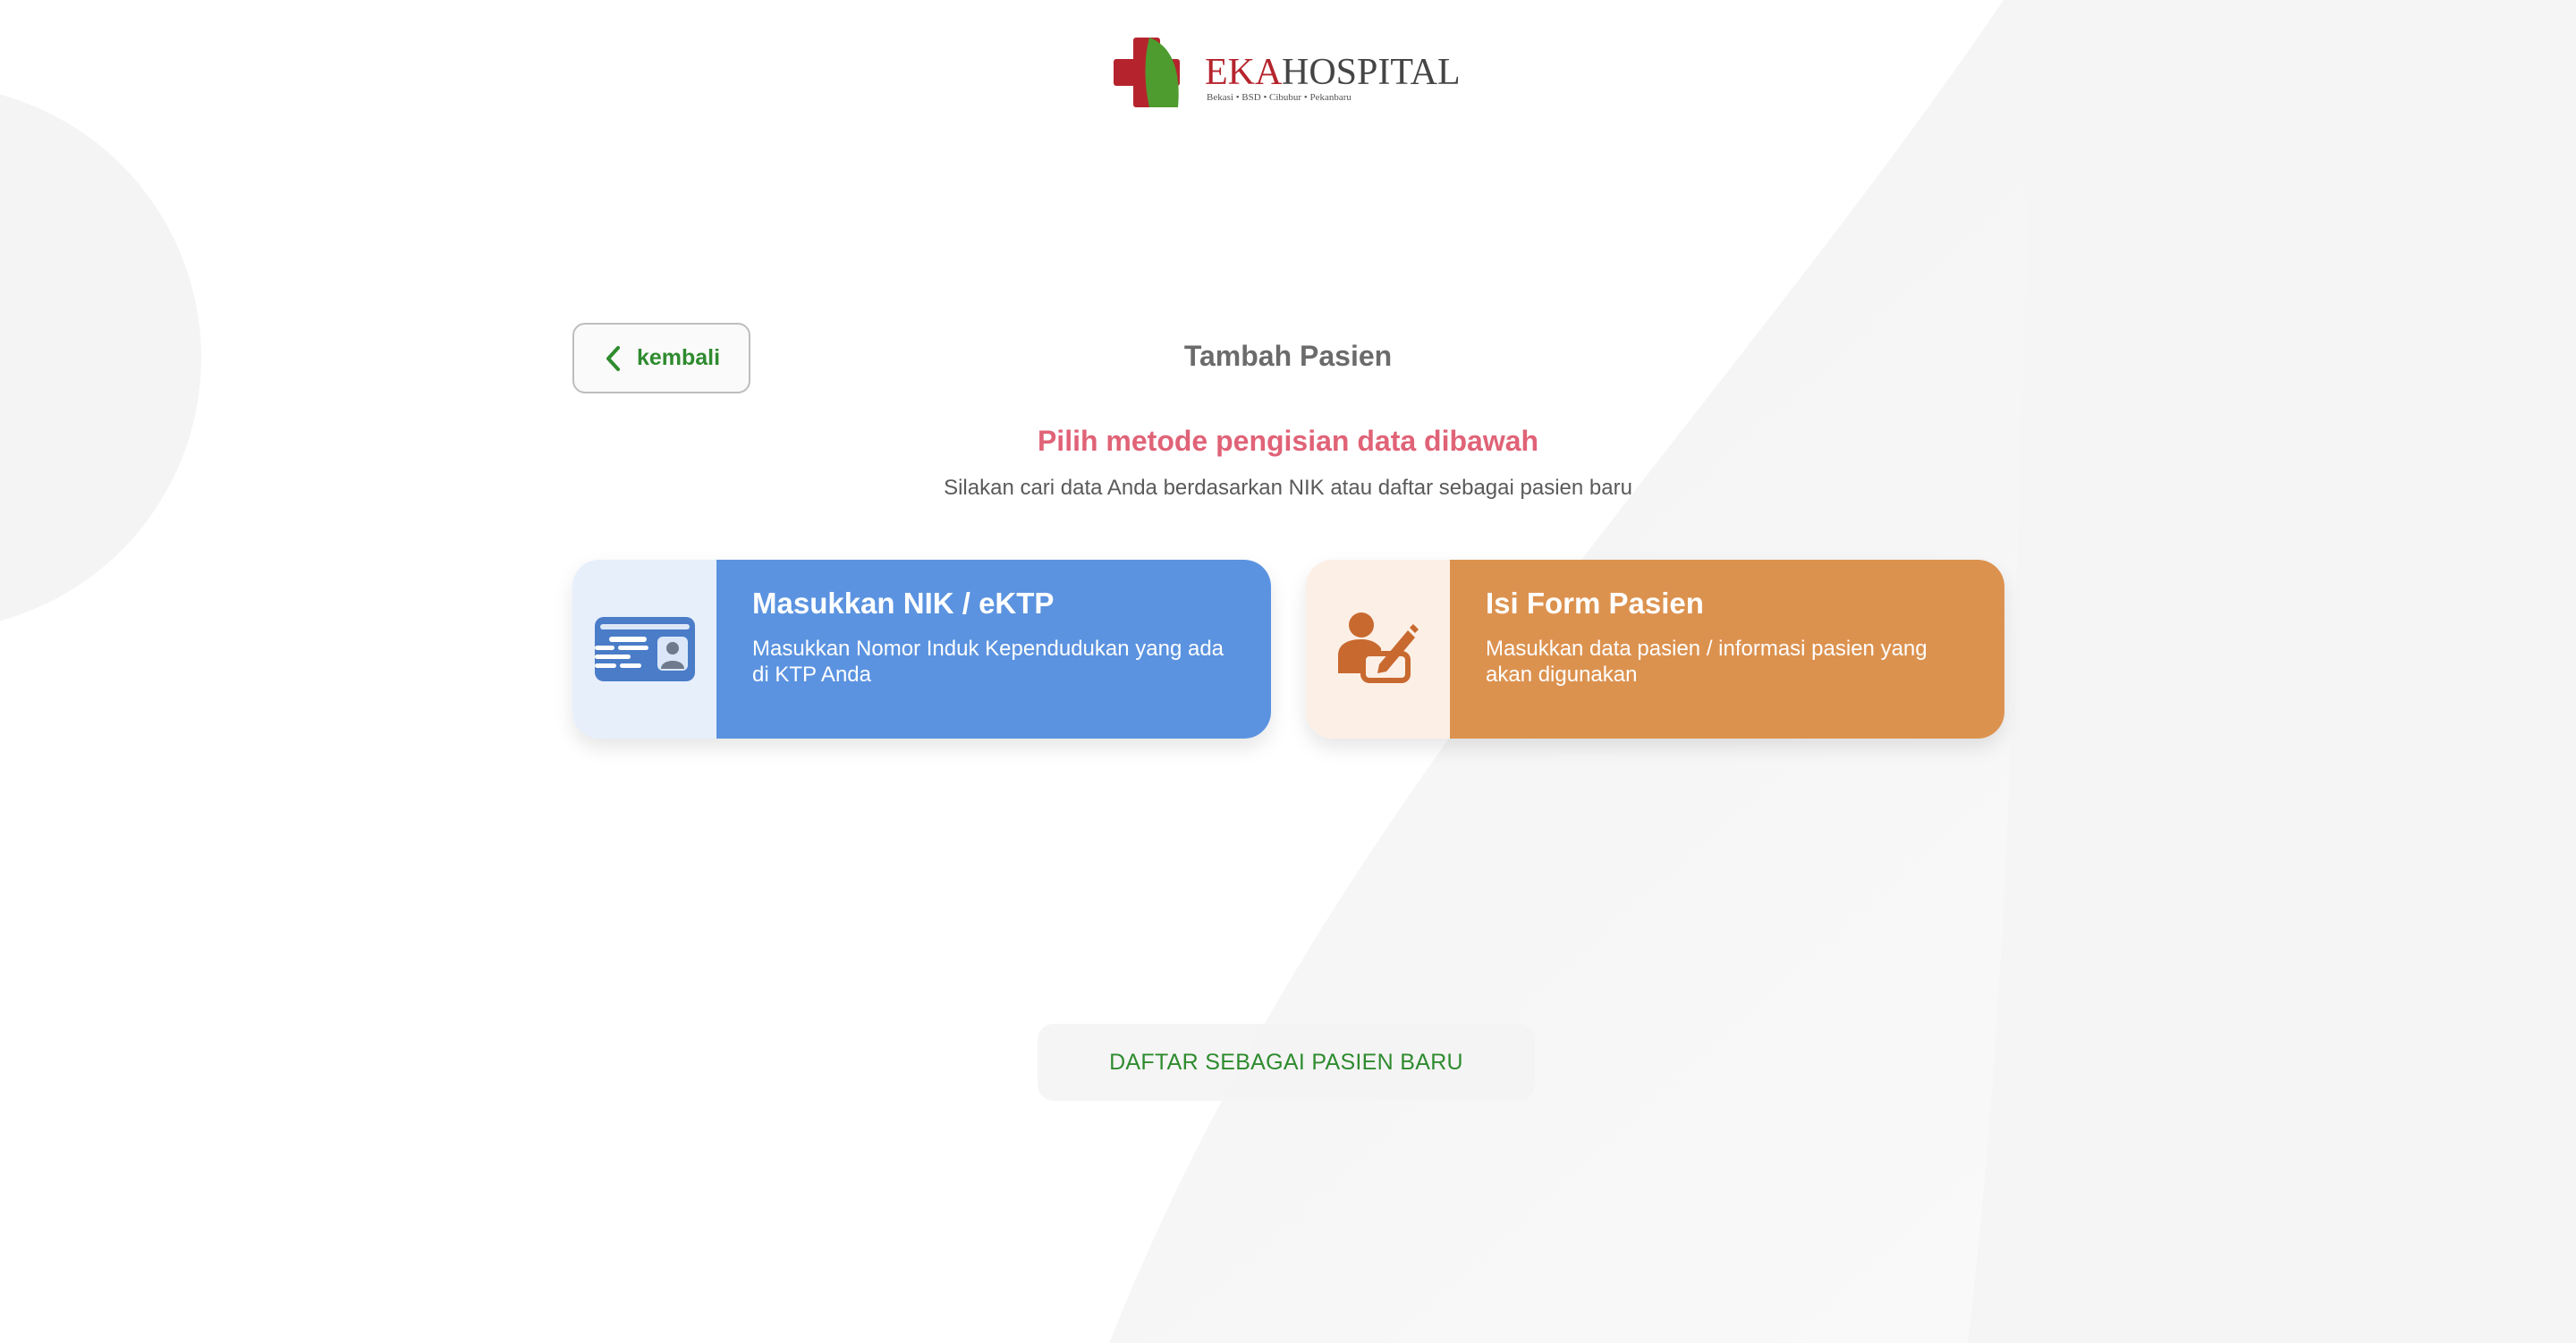 Image resolution: width=2576 pixels, height=1343 pixels. What do you see at coordinates (1288, 441) in the screenshot?
I see `method-heading: Pilih metode pengisian data dibawah` at bounding box center [1288, 441].